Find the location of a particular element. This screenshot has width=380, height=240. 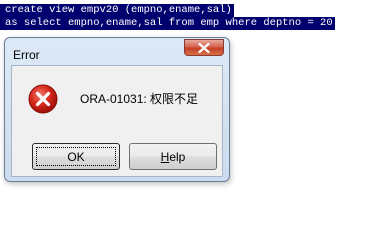

dialog-title: Error is located at coordinates (26, 55).